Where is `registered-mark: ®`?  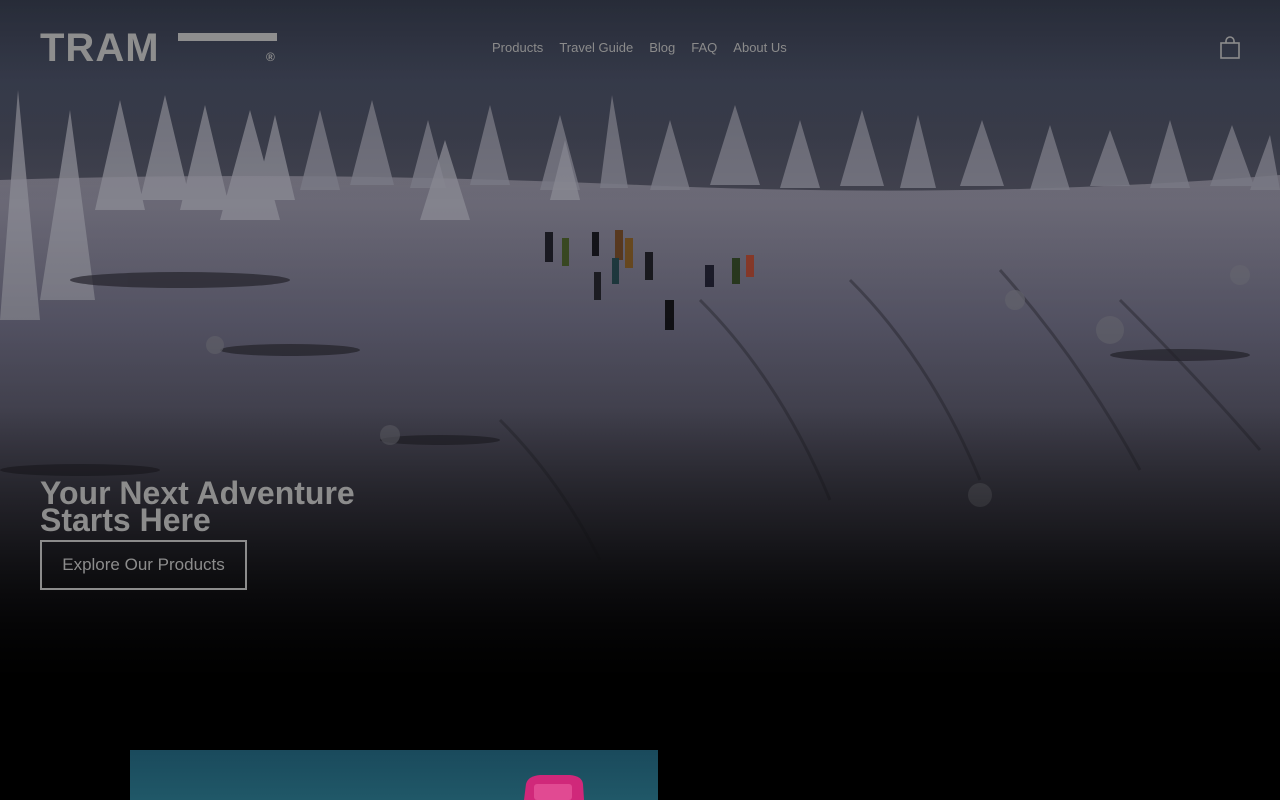
registered-mark: ® is located at coordinates (270, 57).